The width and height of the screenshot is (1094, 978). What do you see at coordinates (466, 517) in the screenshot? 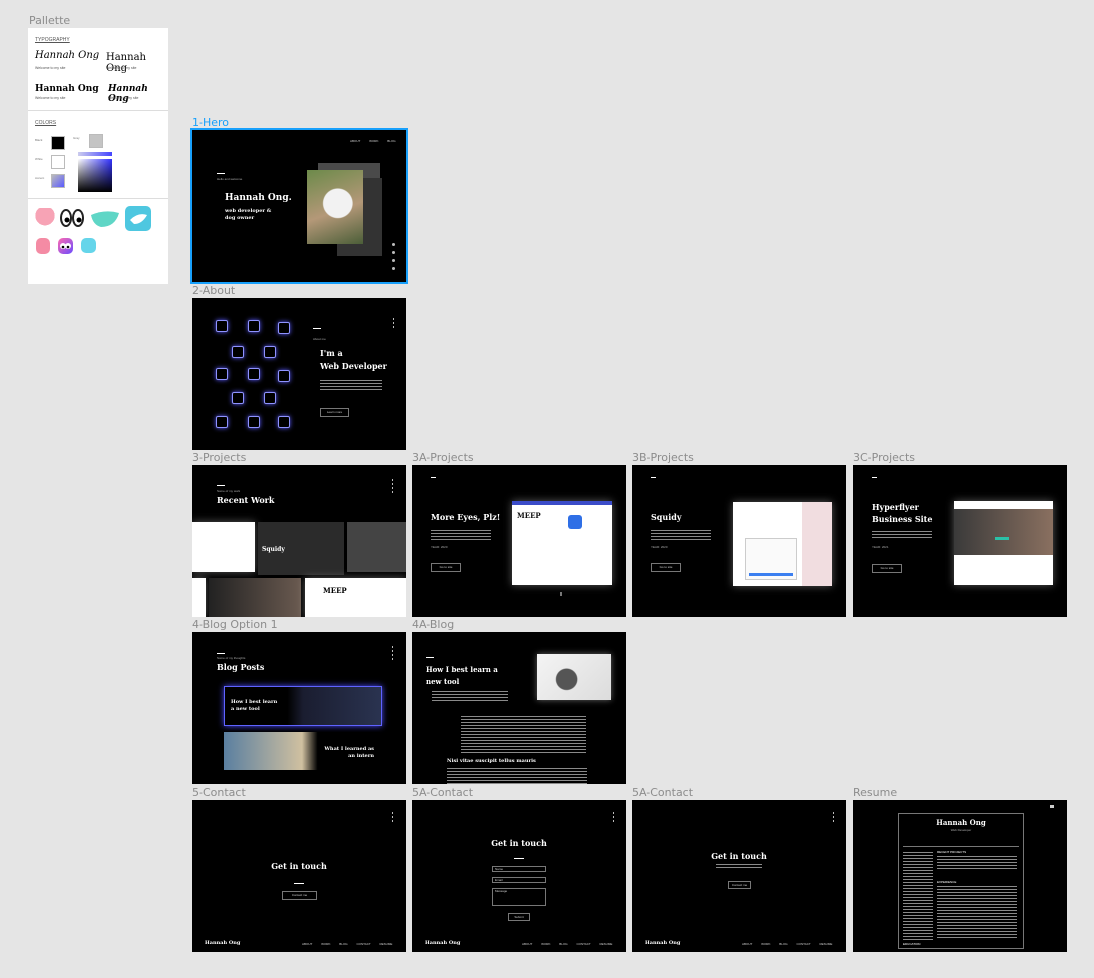
I see `project-a-title: More Eyes, Plz!` at bounding box center [466, 517].